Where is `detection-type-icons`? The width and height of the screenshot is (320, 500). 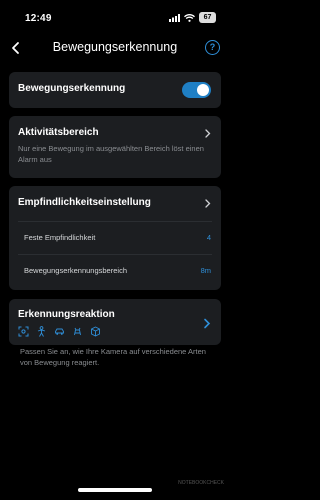
detection-type-icons is located at coordinates (59, 331).